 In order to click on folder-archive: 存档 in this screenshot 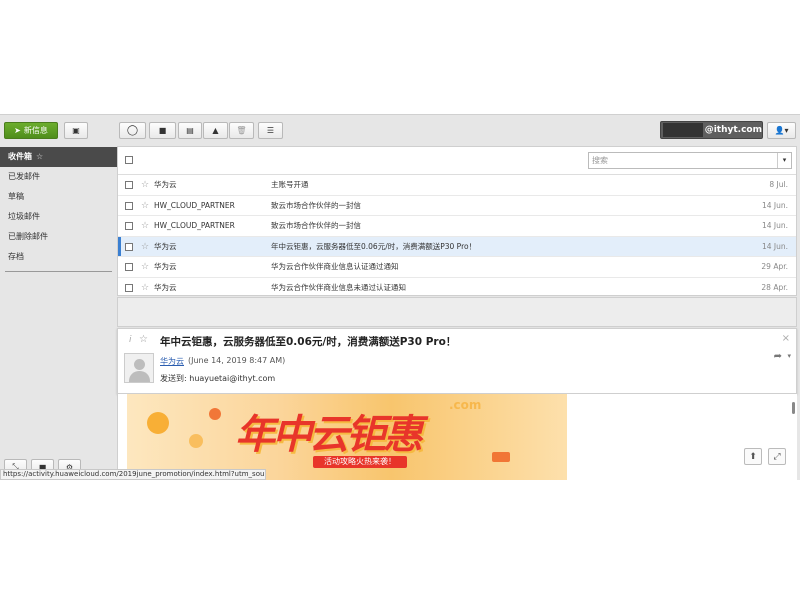, I will do `click(58, 257)`.